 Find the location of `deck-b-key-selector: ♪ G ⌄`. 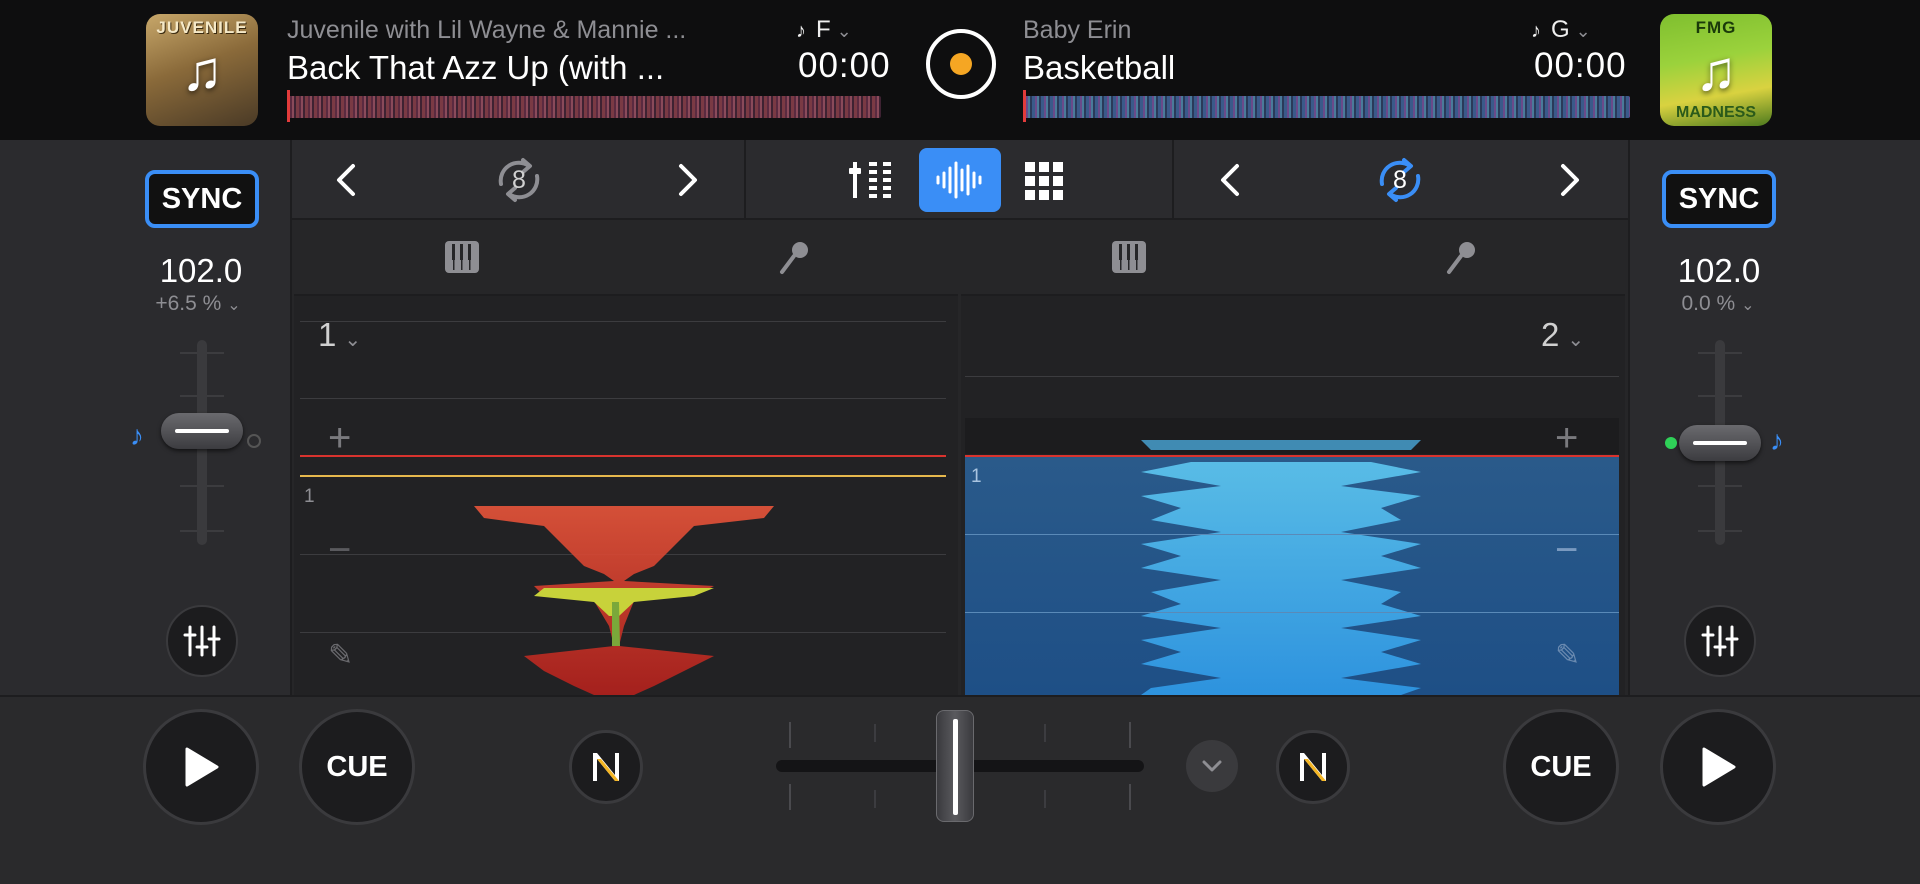

deck-b-key-selector: ♪ G ⌄ is located at coordinates (1561, 30).